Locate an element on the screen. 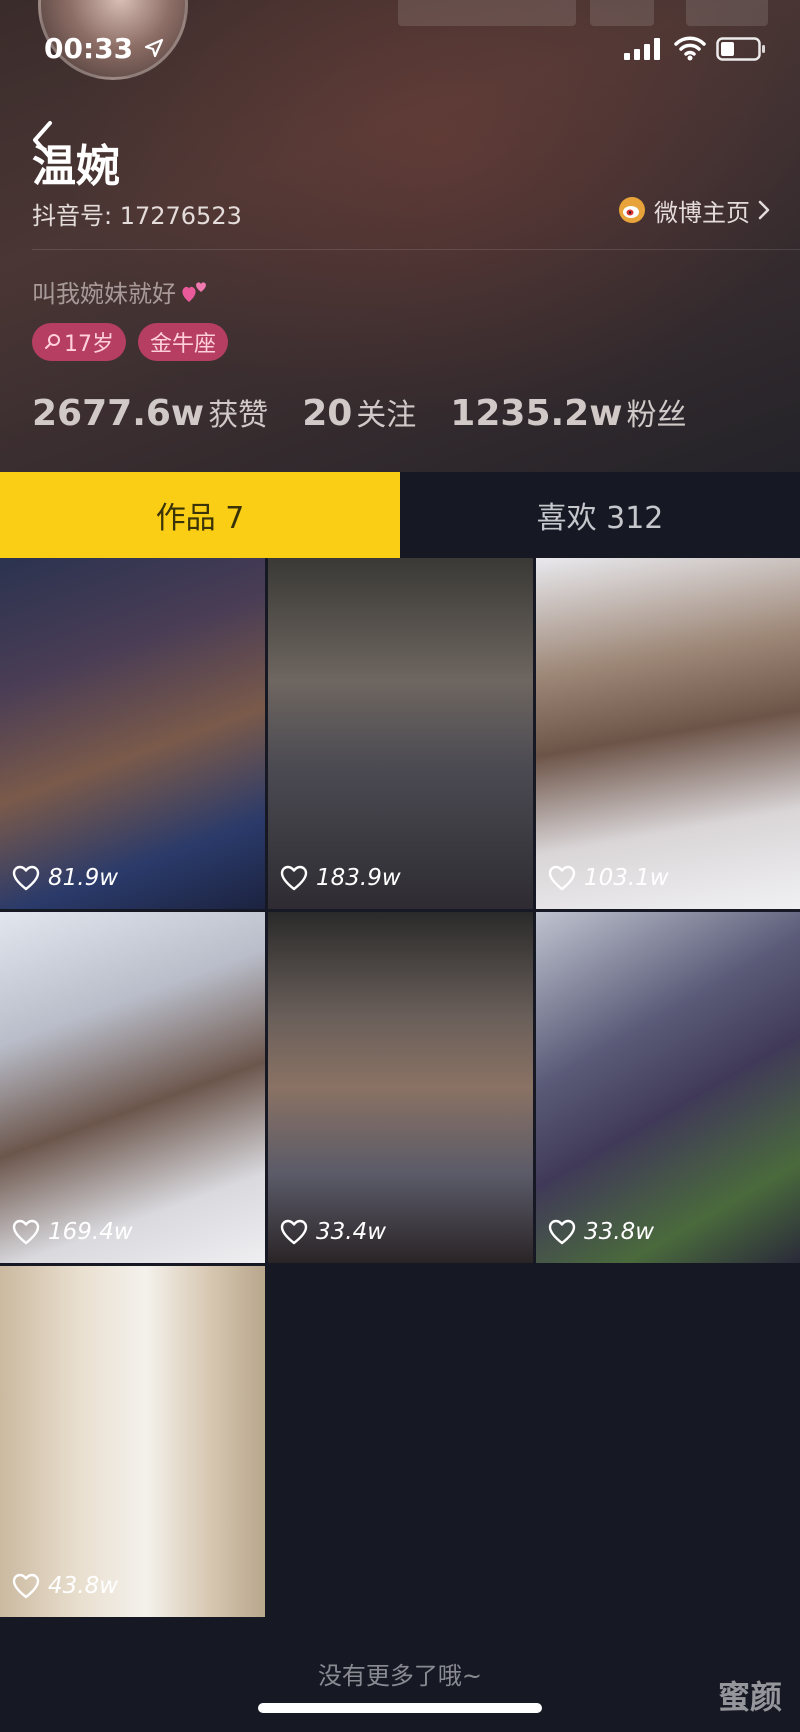  follow-button is located at coordinates (487, 13).